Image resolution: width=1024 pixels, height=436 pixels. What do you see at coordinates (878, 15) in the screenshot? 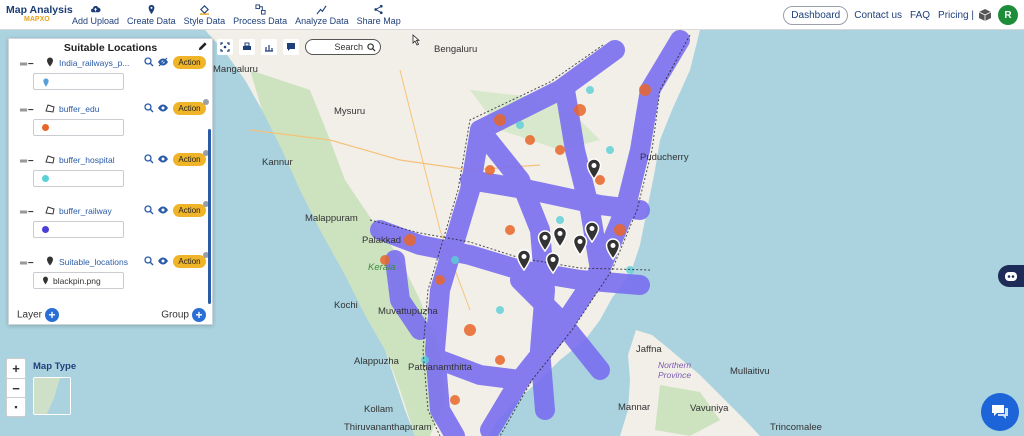
I see `contact-link: Contact us` at bounding box center [878, 15].